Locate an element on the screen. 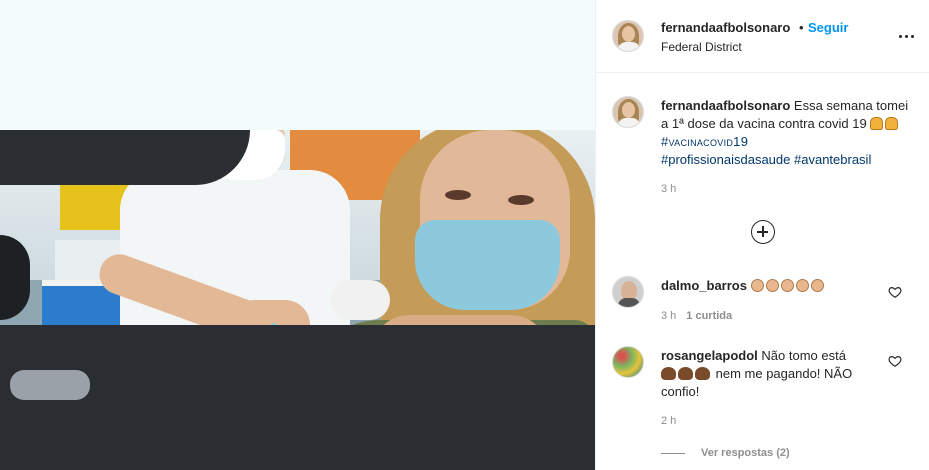  post-location: Federal District is located at coordinates (701, 47).